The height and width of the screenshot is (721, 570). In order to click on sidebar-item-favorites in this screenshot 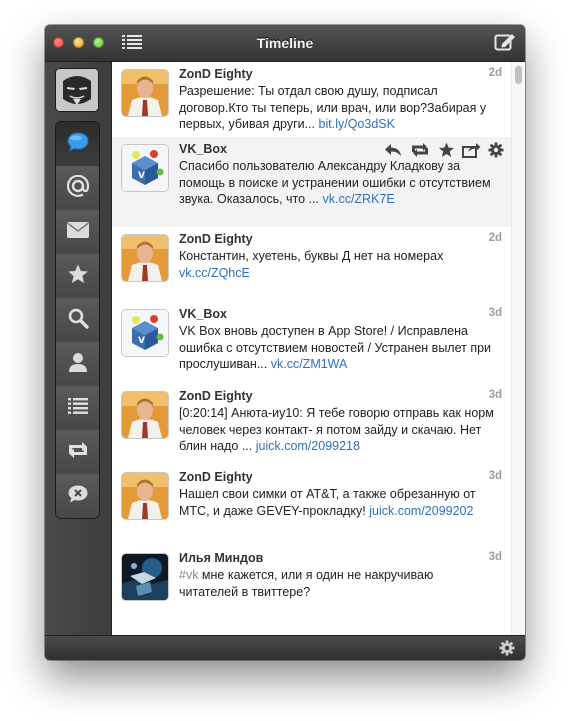, I will do `click(77, 276)`.